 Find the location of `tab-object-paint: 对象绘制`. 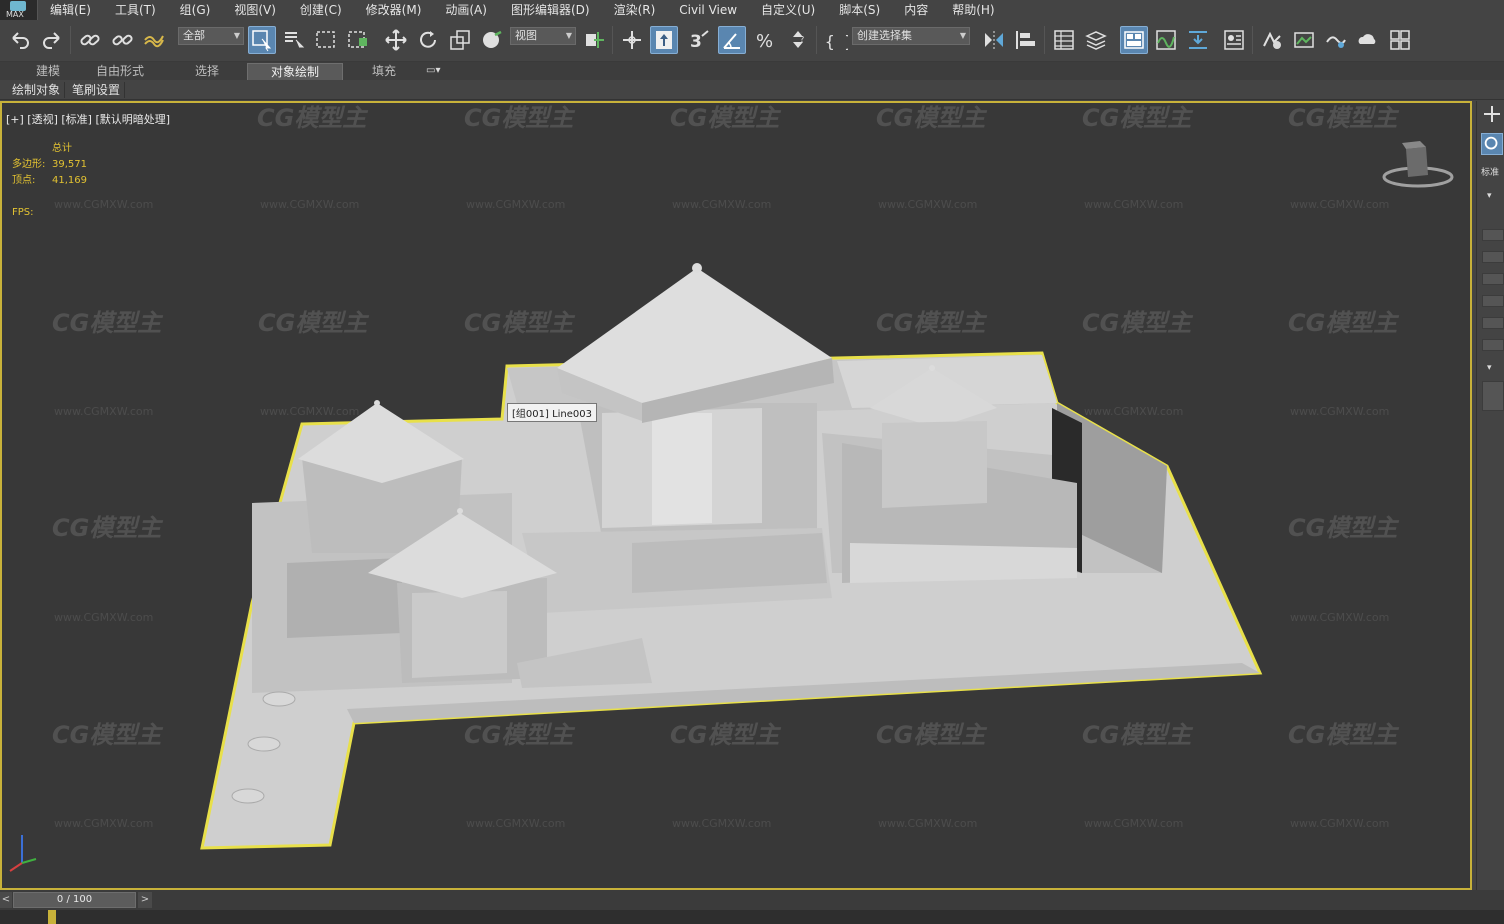

tab-object-paint: 对象绘制 is located at coordinates (295, 71).